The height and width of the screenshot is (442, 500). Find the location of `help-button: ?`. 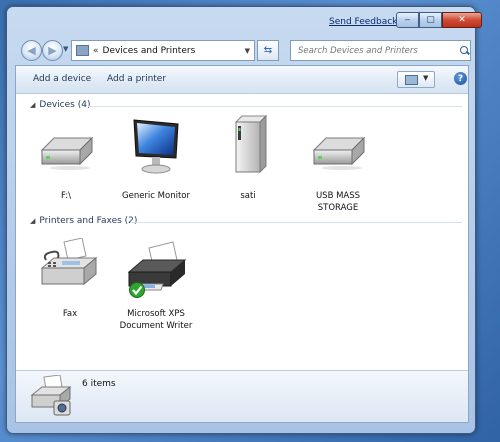

help-button: ? is located at coordinates (460, 78).